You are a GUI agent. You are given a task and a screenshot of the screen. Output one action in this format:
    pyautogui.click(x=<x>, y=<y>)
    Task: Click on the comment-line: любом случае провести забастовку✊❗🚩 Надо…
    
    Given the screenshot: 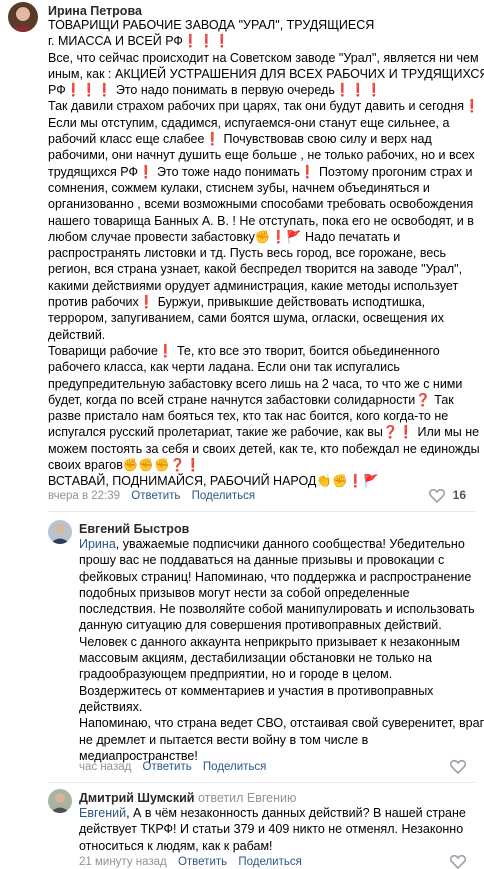 What is the action you would take?
    pyautogui.click(x=224, y=236)
    